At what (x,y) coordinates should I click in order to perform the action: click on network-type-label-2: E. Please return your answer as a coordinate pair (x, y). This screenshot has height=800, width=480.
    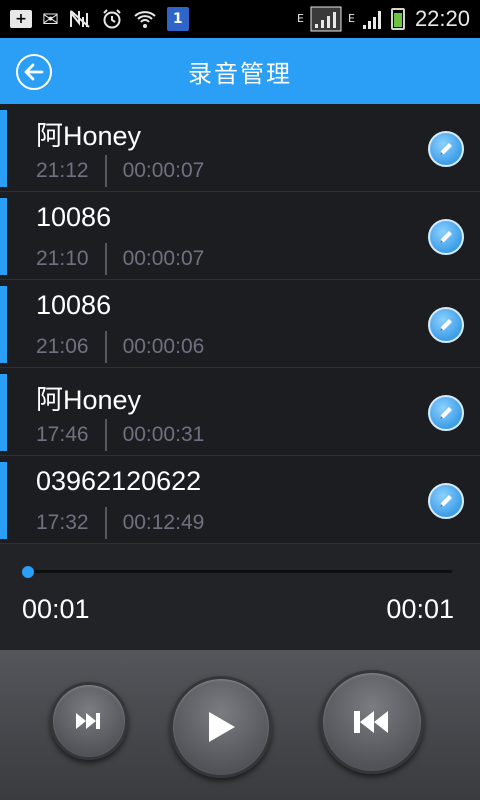
    Looking at the image, I should click on (351, 18).